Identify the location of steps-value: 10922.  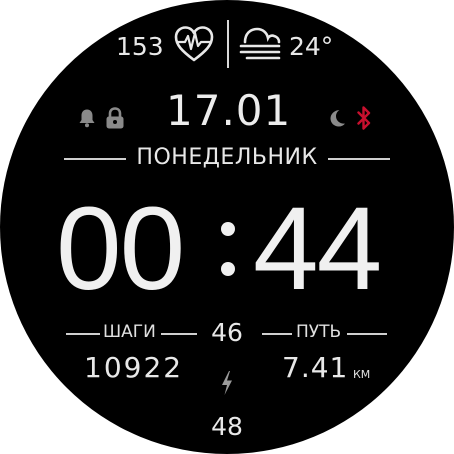
(134, 367).